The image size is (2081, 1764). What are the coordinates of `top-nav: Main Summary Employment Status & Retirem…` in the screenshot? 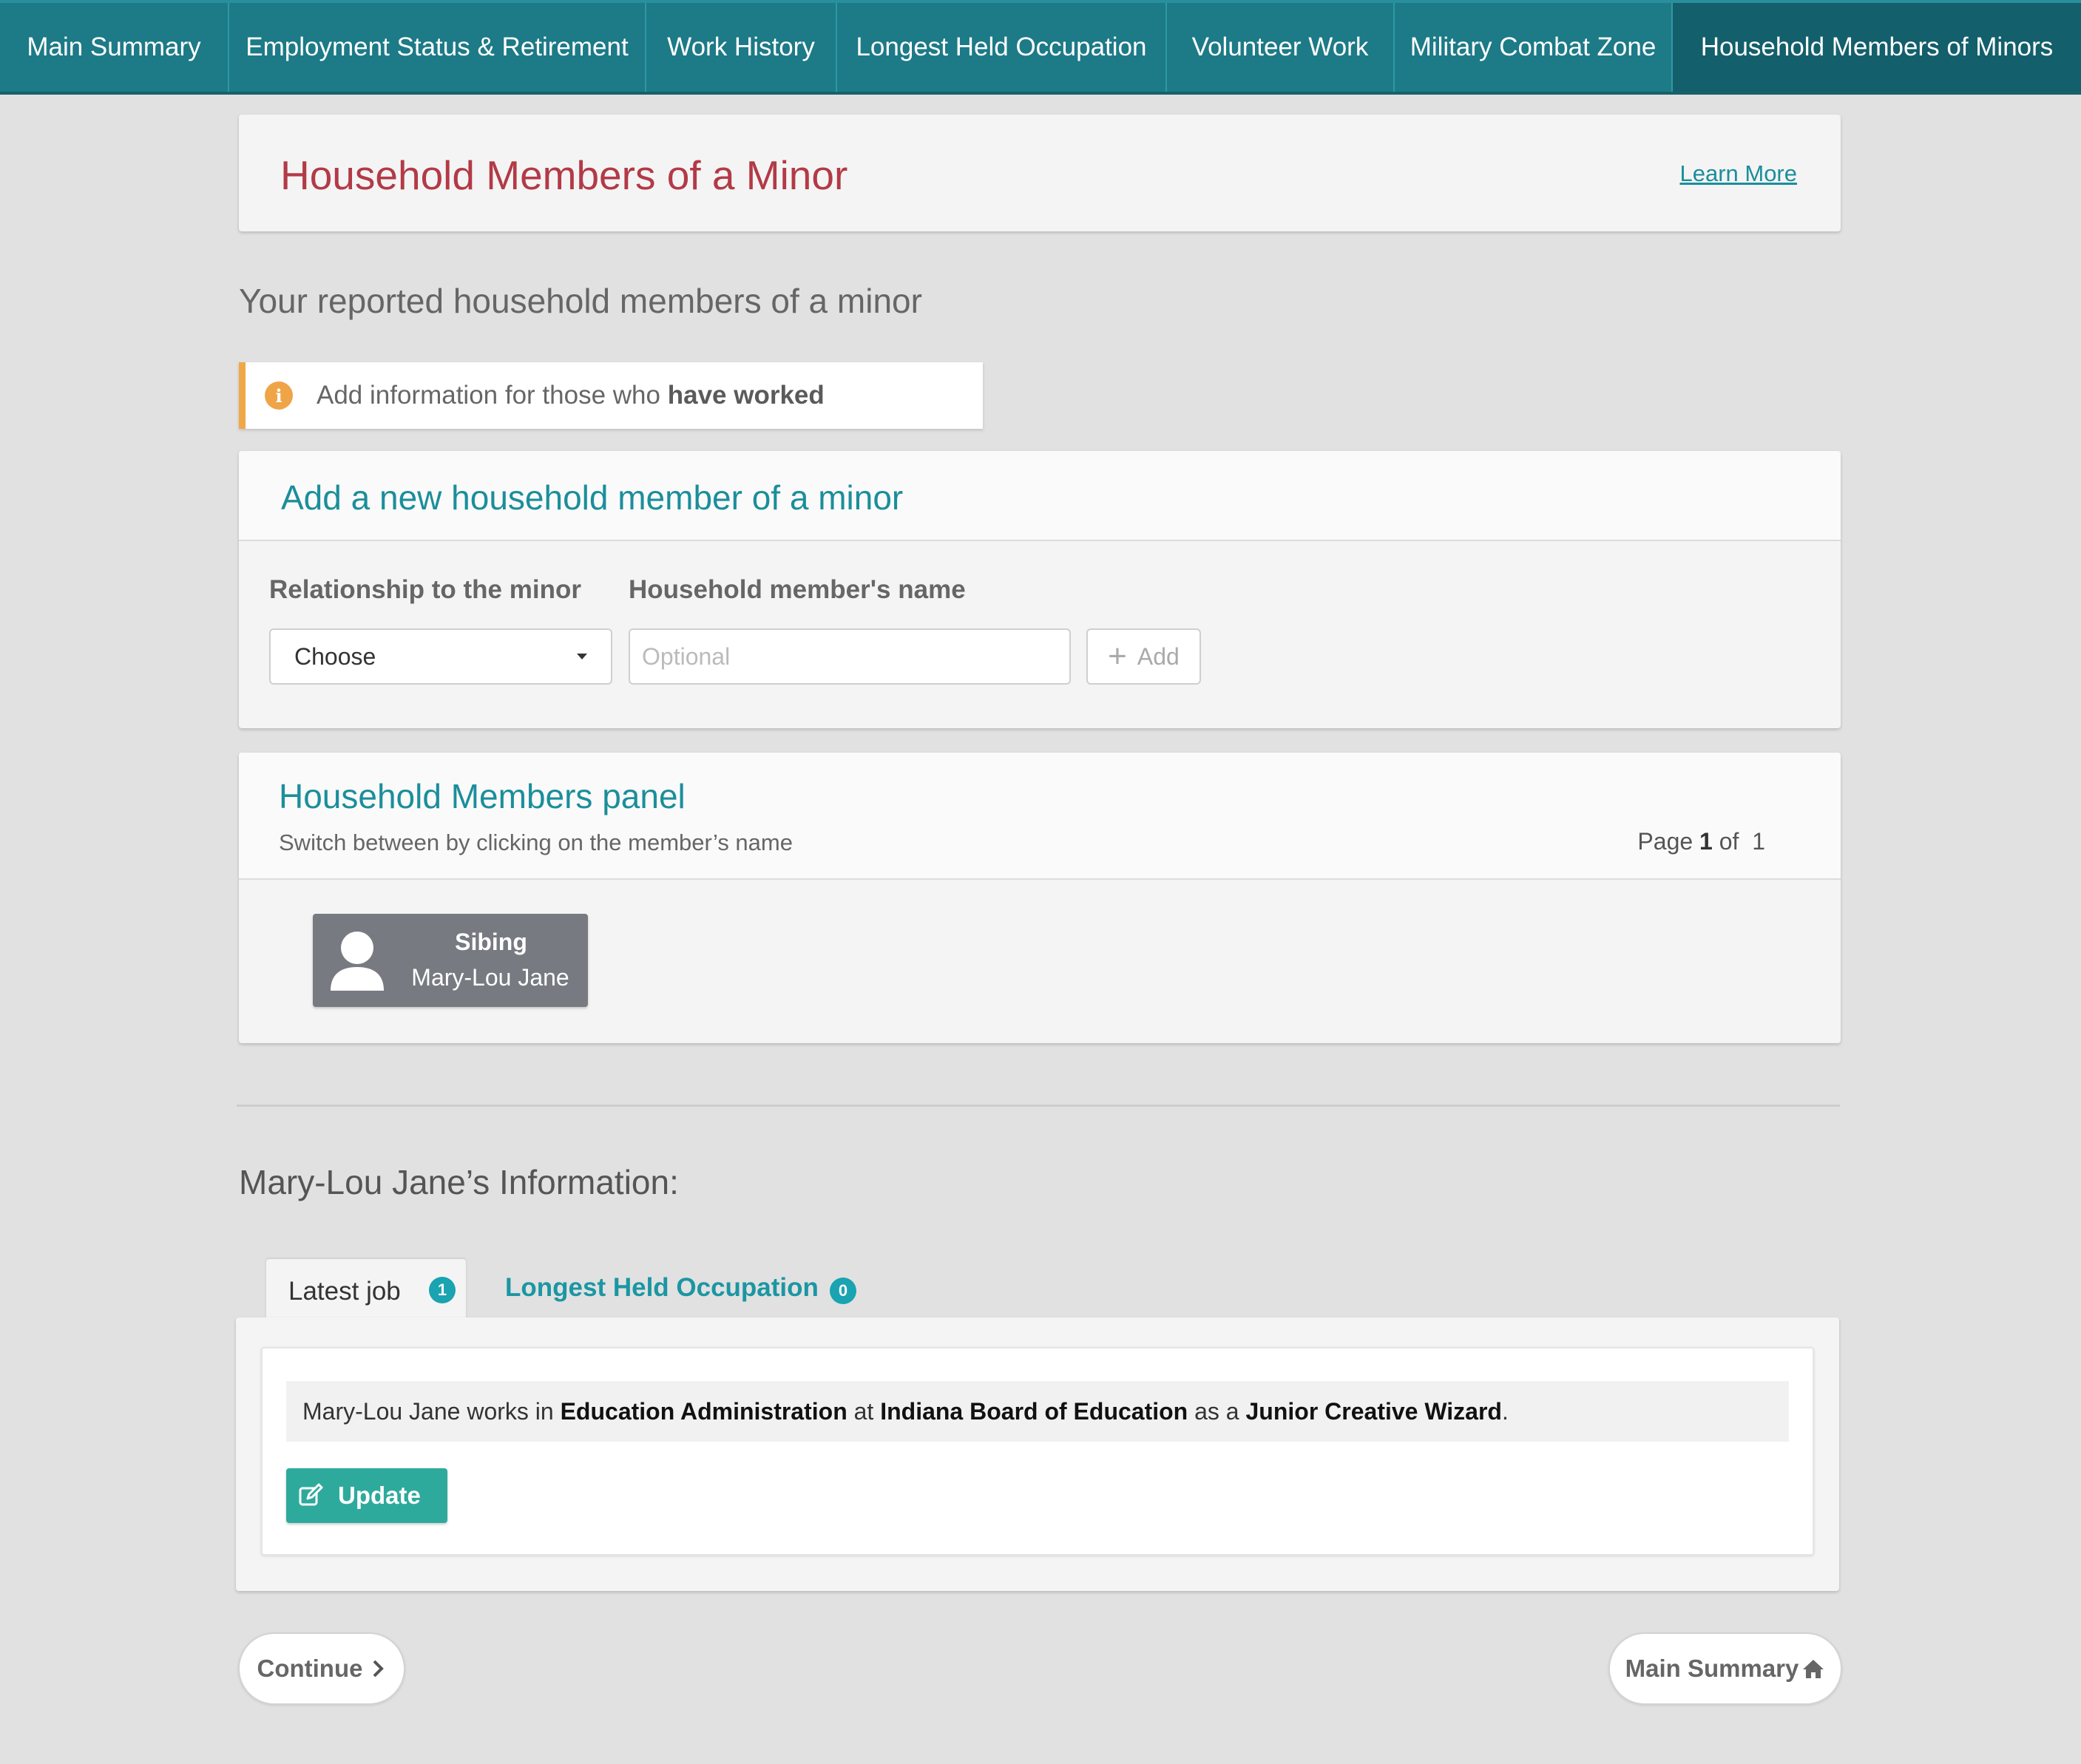 It's located at (1040, 47).